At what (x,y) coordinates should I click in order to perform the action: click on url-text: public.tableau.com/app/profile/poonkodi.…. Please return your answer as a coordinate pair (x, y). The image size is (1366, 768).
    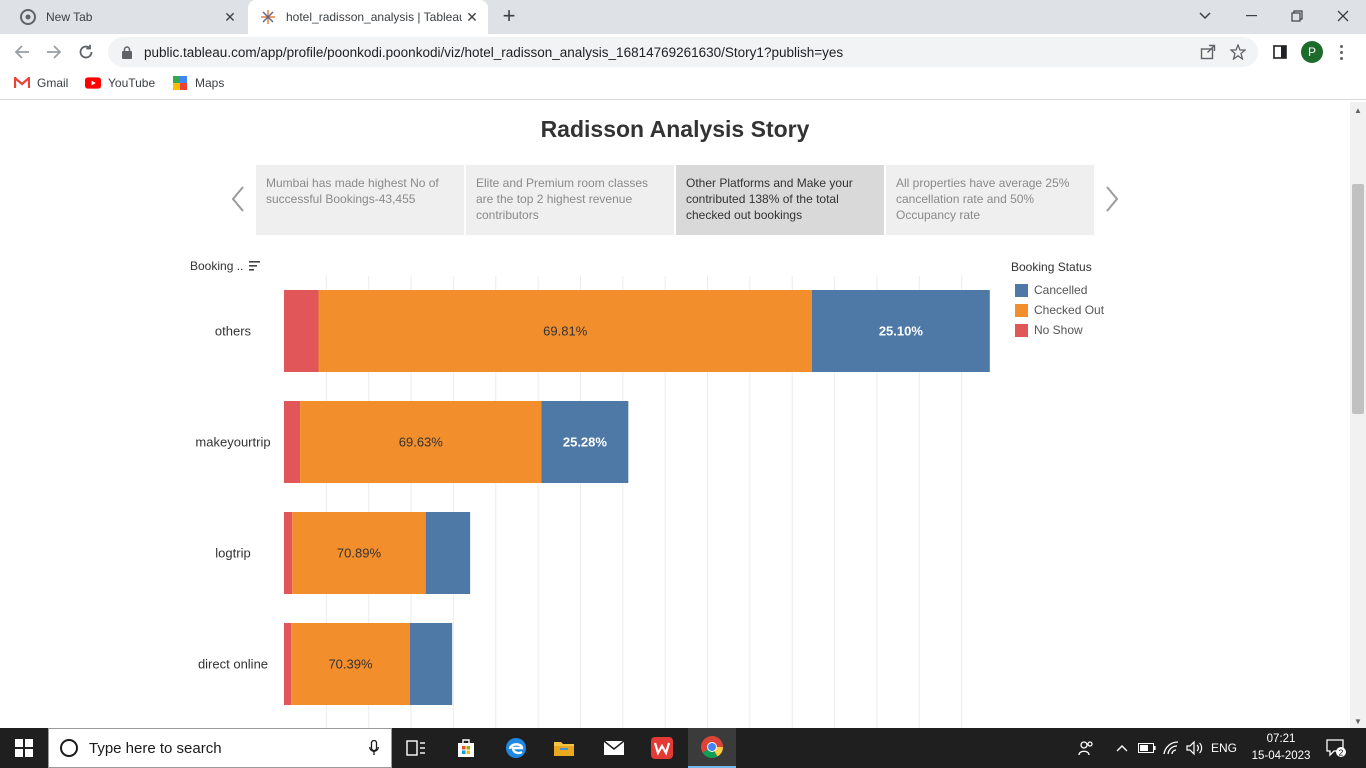
    Looking at the image, I should click on (494, 52).